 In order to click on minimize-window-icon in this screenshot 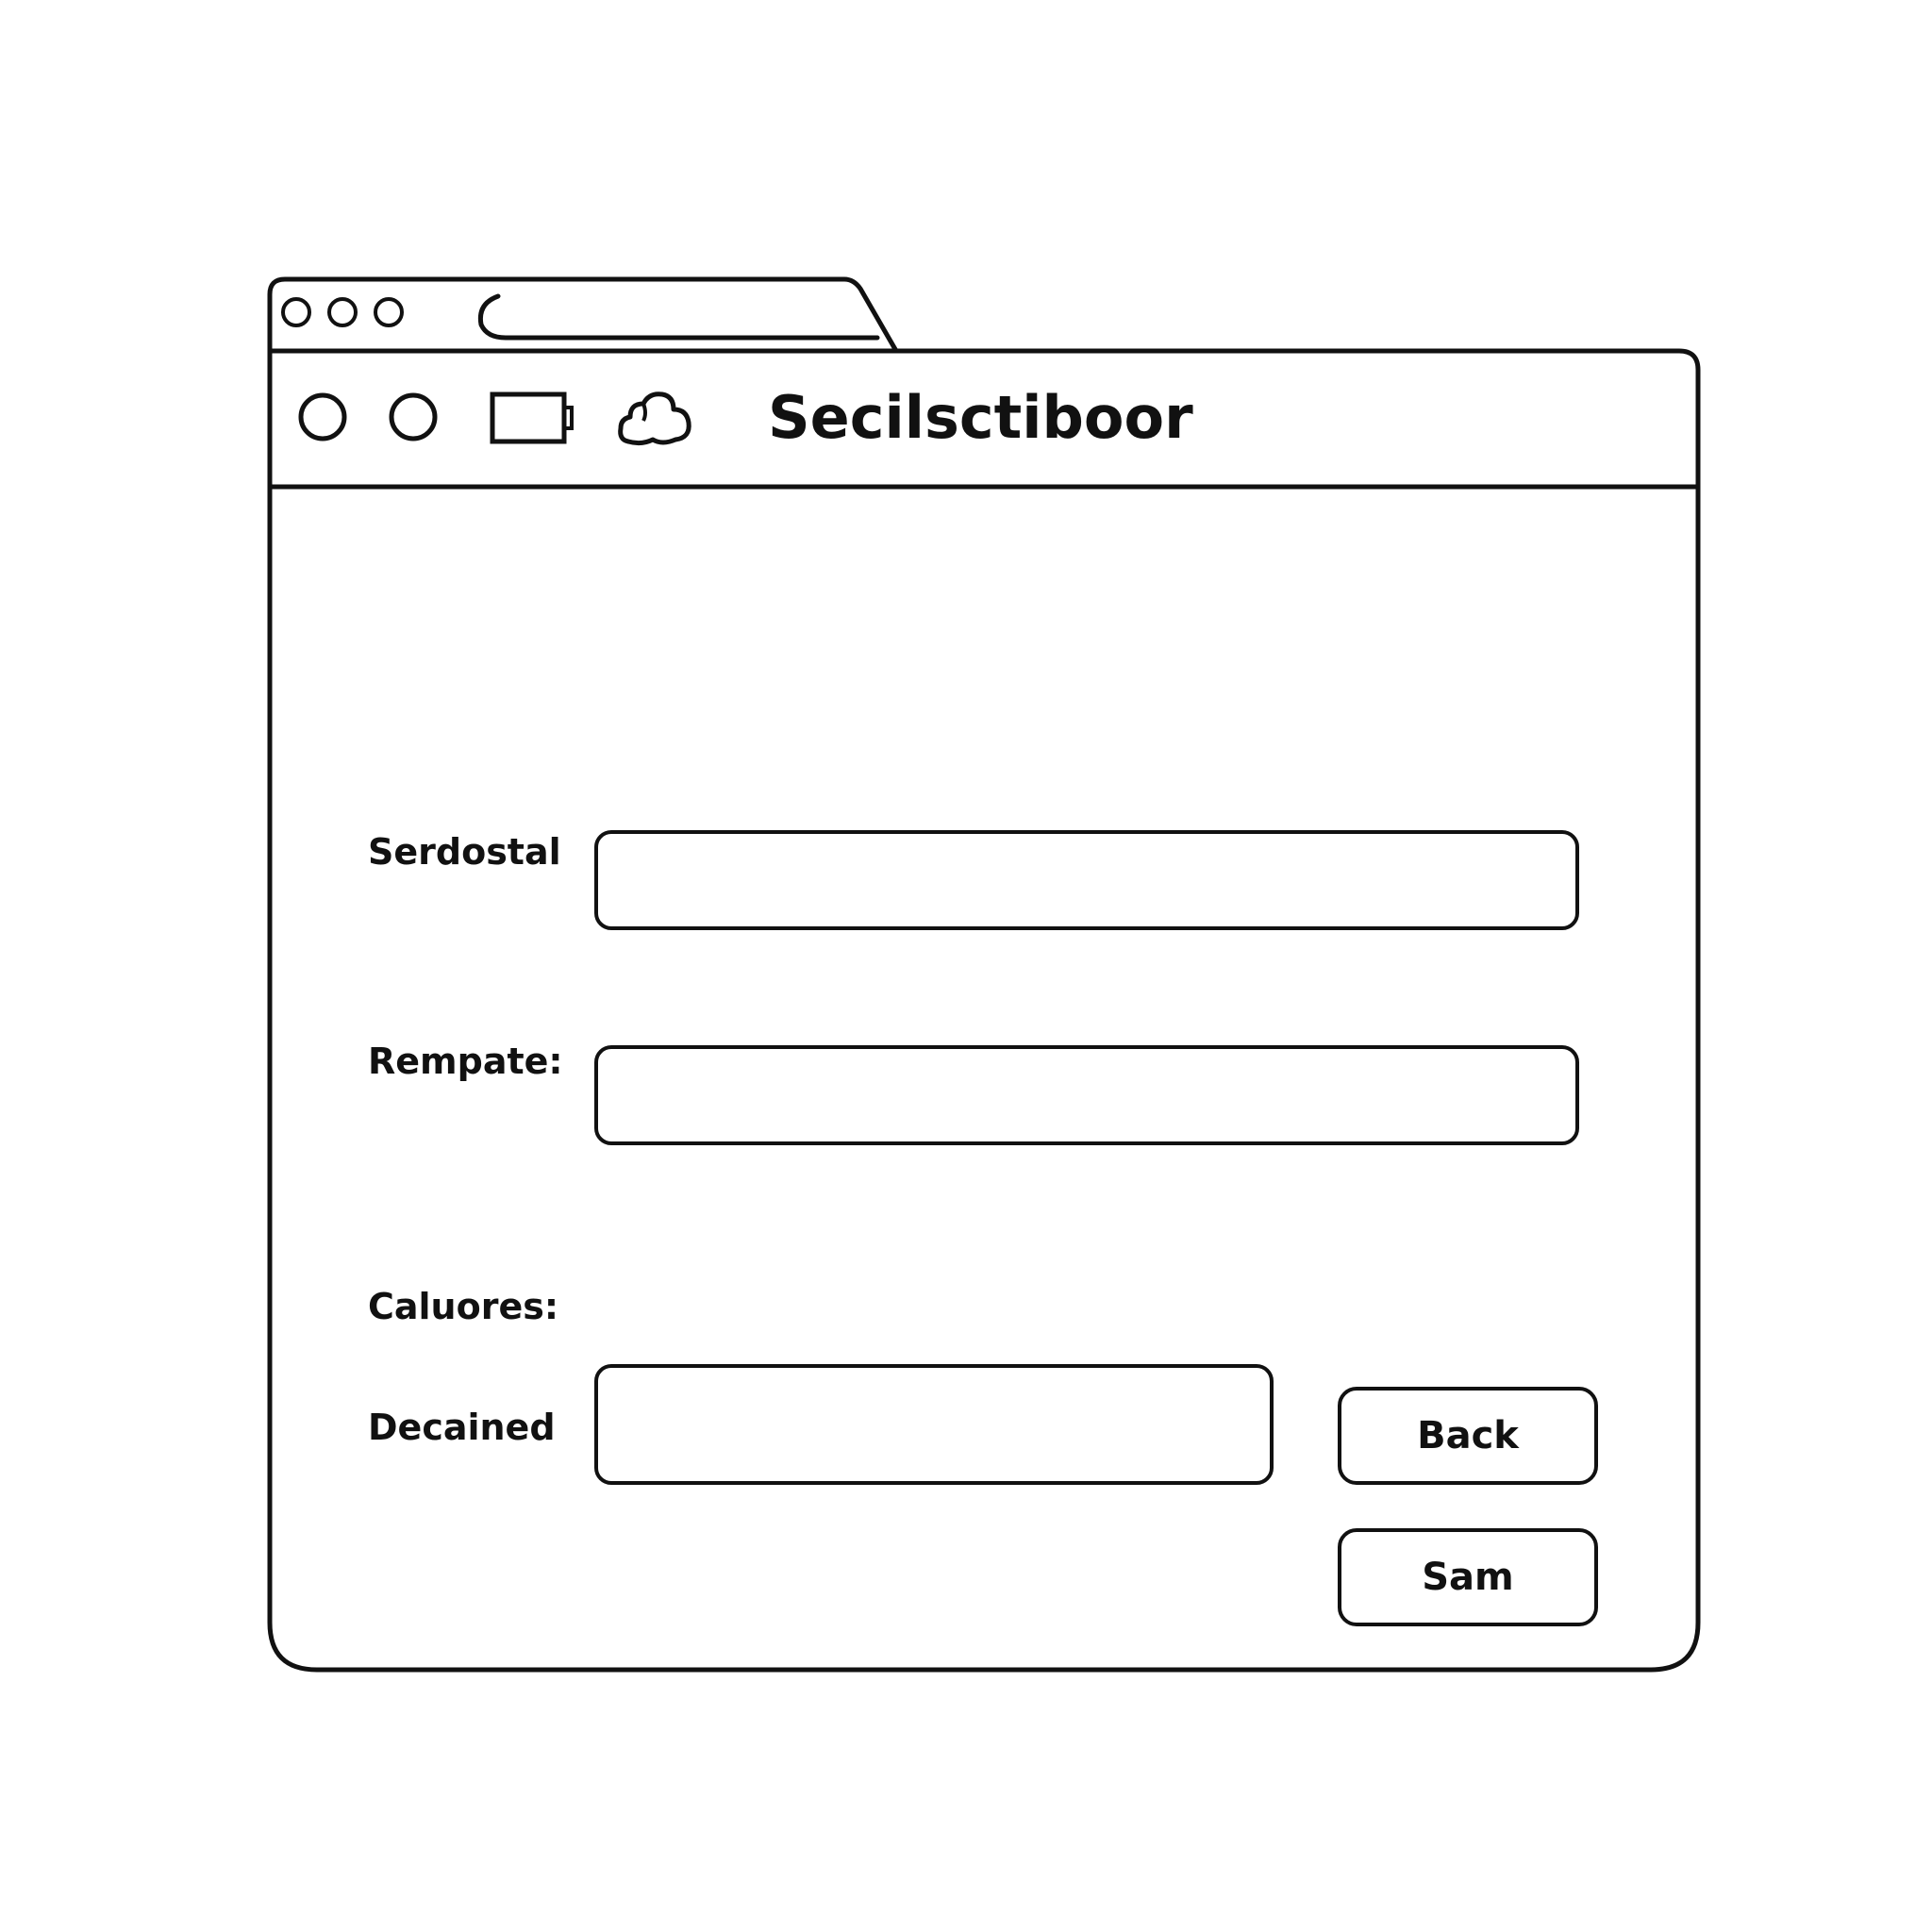, I will do `click(342, 312)`.